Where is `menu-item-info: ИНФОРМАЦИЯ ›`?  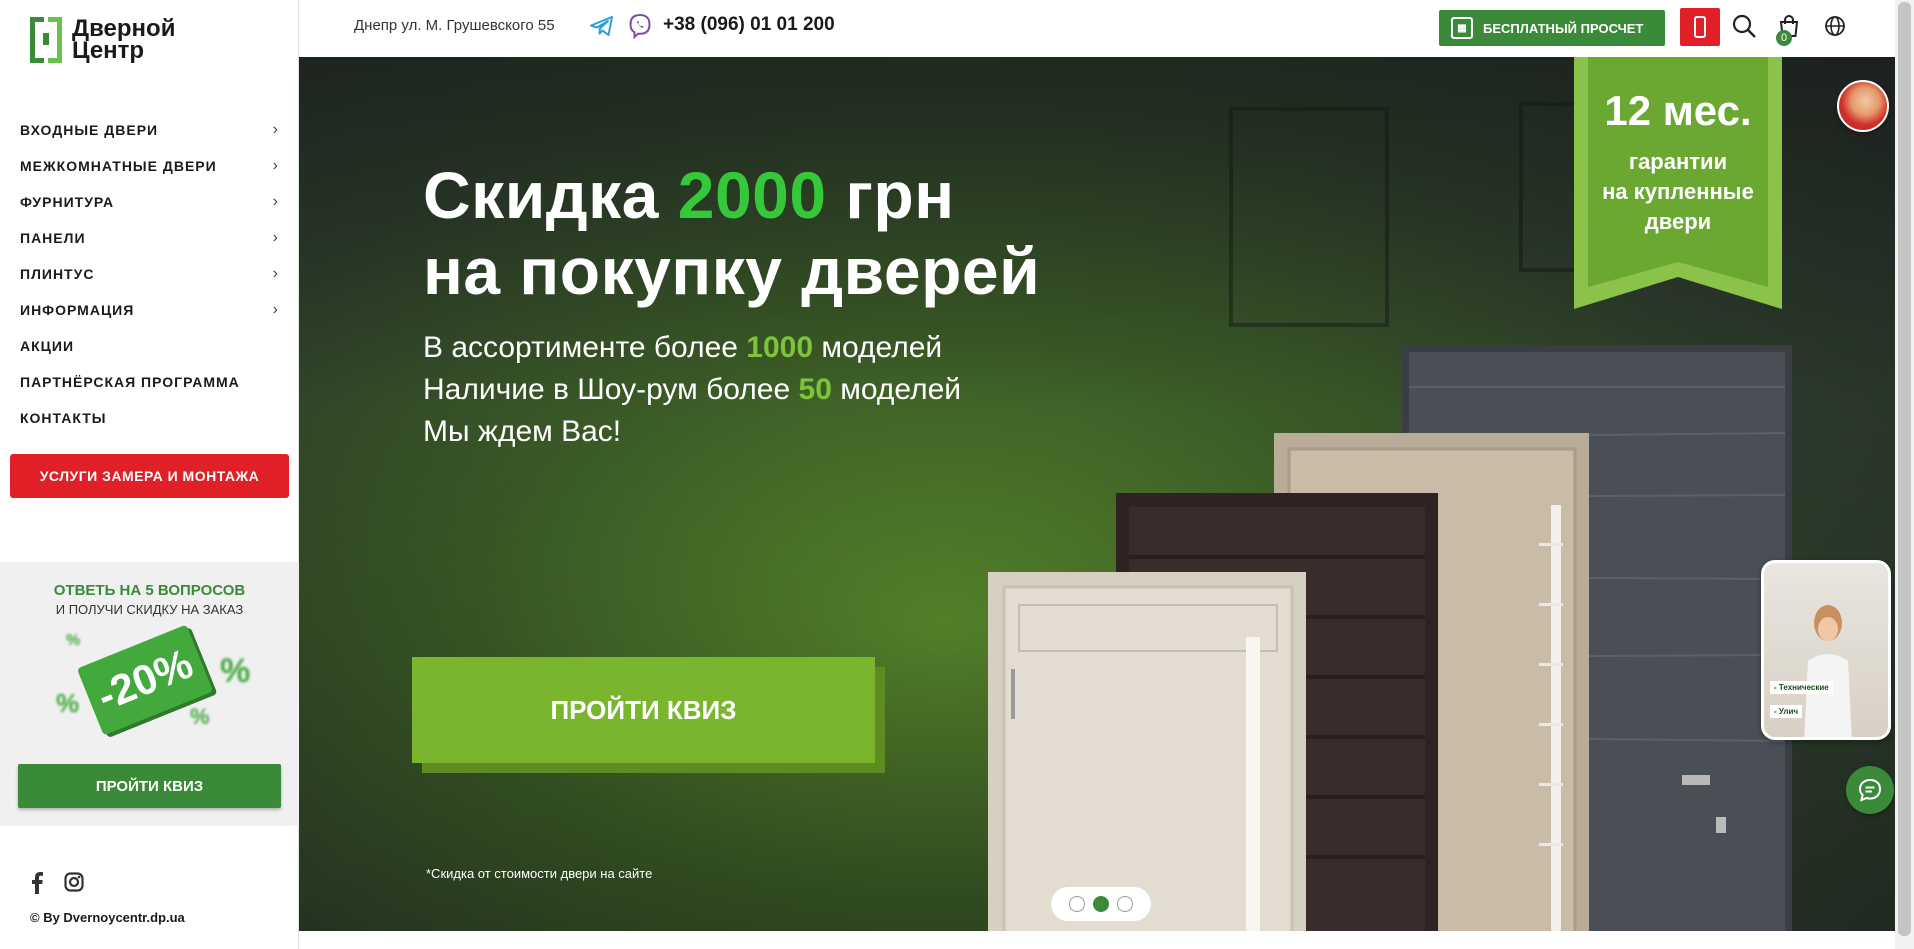
menu-item-info: ИНФОРМАЦИЯ › is located at coordinates (149, 310).